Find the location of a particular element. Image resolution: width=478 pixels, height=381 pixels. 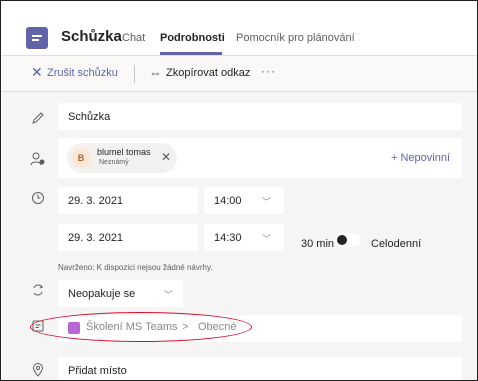

start-date-value: 29. 3. 2021 is located at coordinates (96, 200).